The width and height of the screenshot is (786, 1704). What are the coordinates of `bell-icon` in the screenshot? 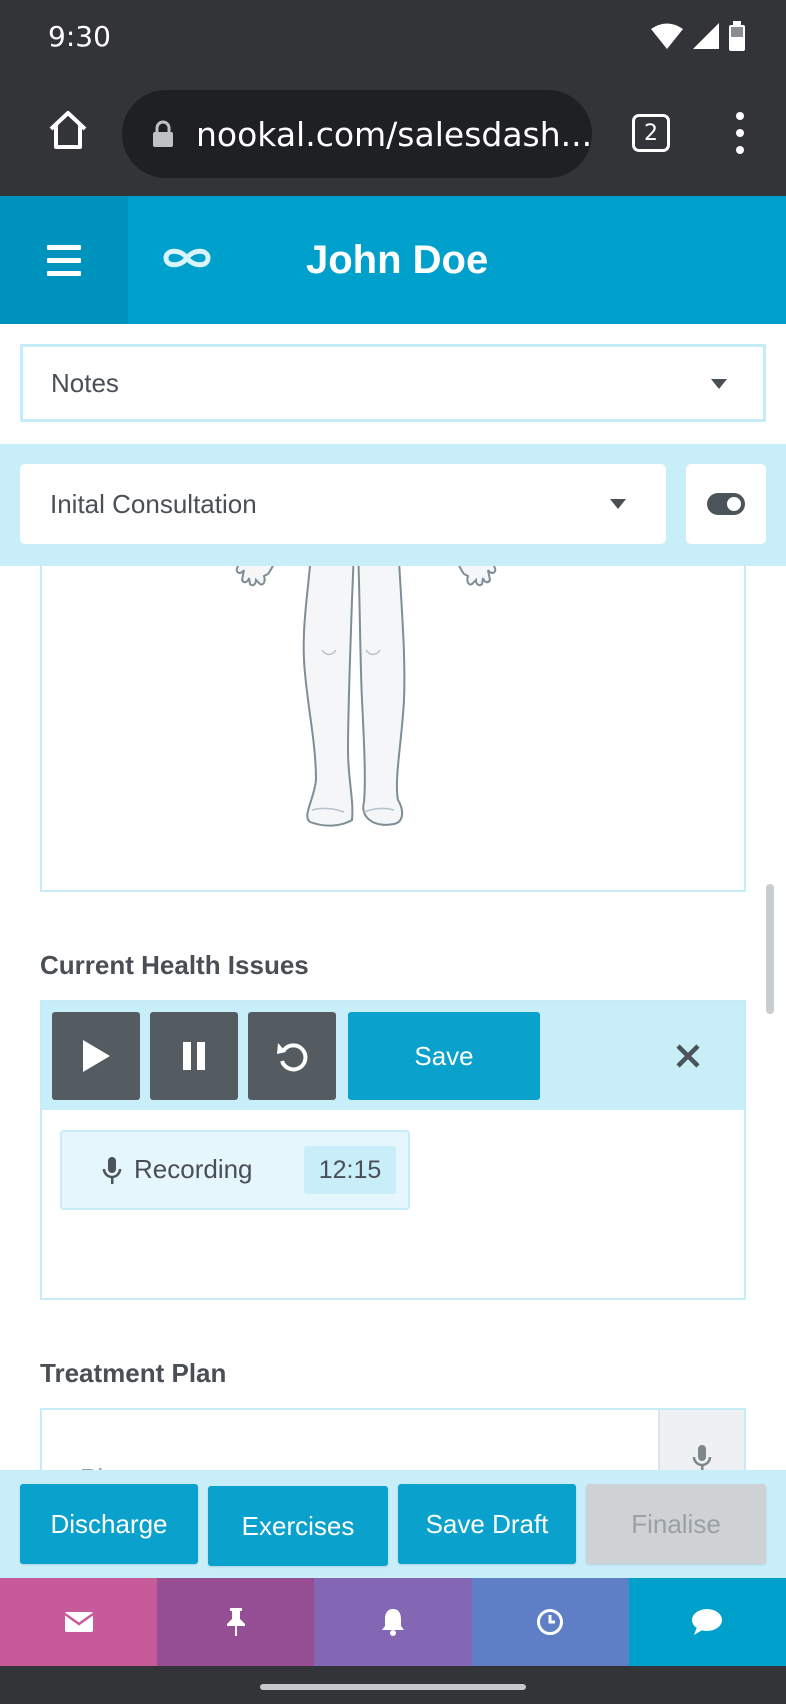 It's located at (393, 1622).